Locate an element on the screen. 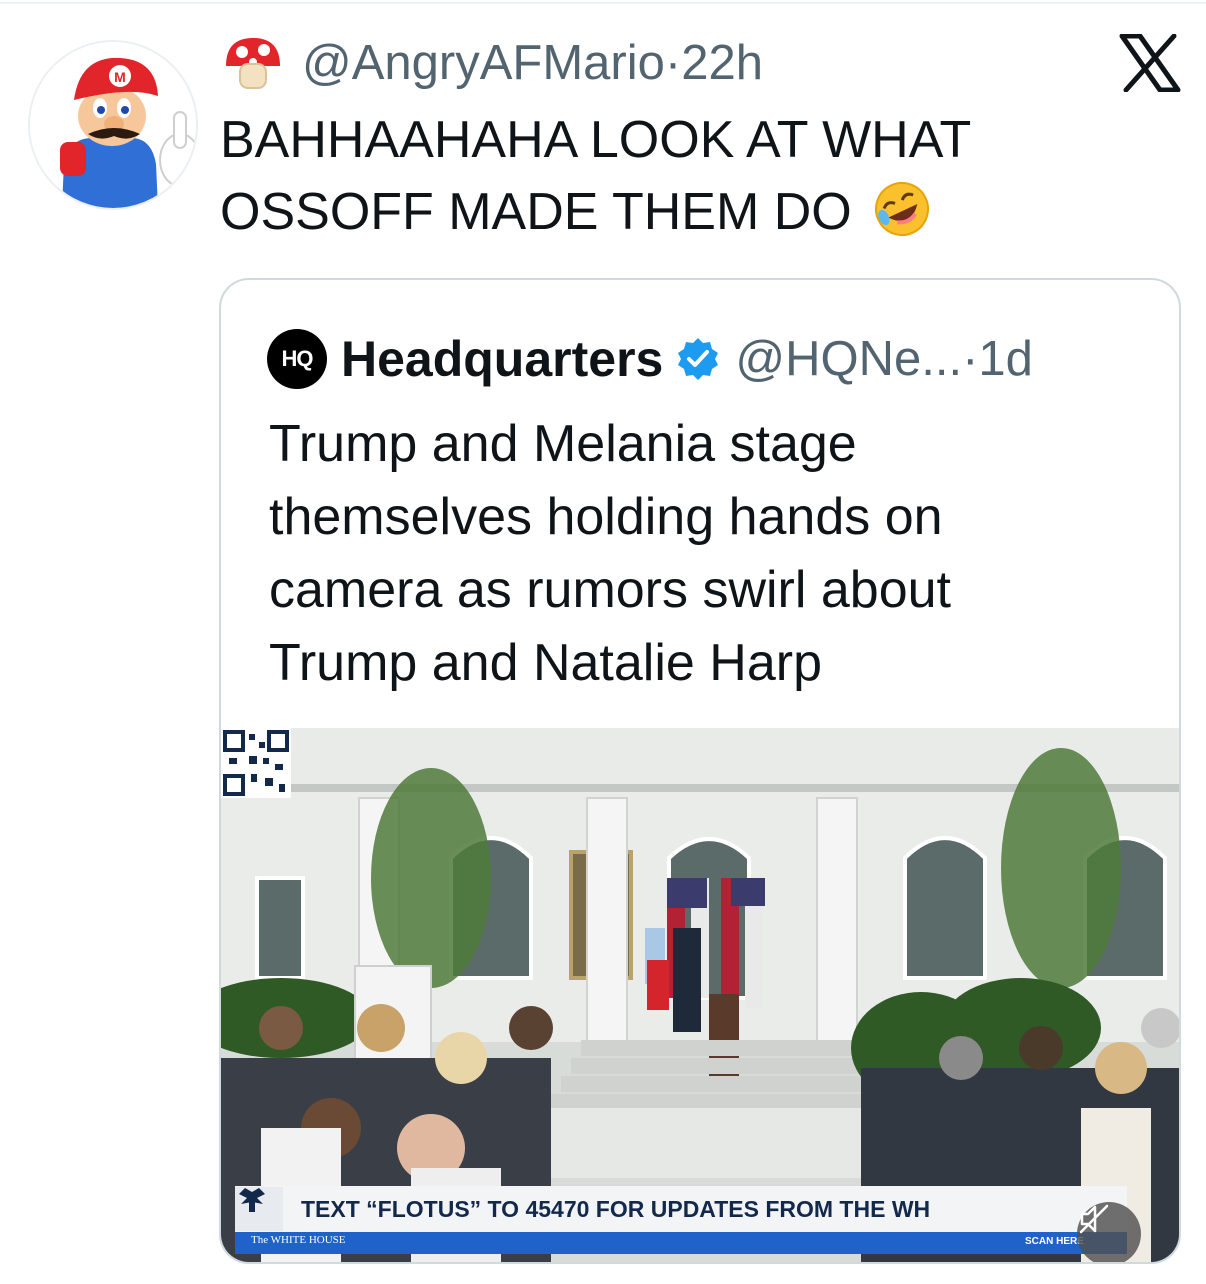  quoted-tweet-header: HQ Headquarters @HQNe...·1d is located at coordinates (650, 359).